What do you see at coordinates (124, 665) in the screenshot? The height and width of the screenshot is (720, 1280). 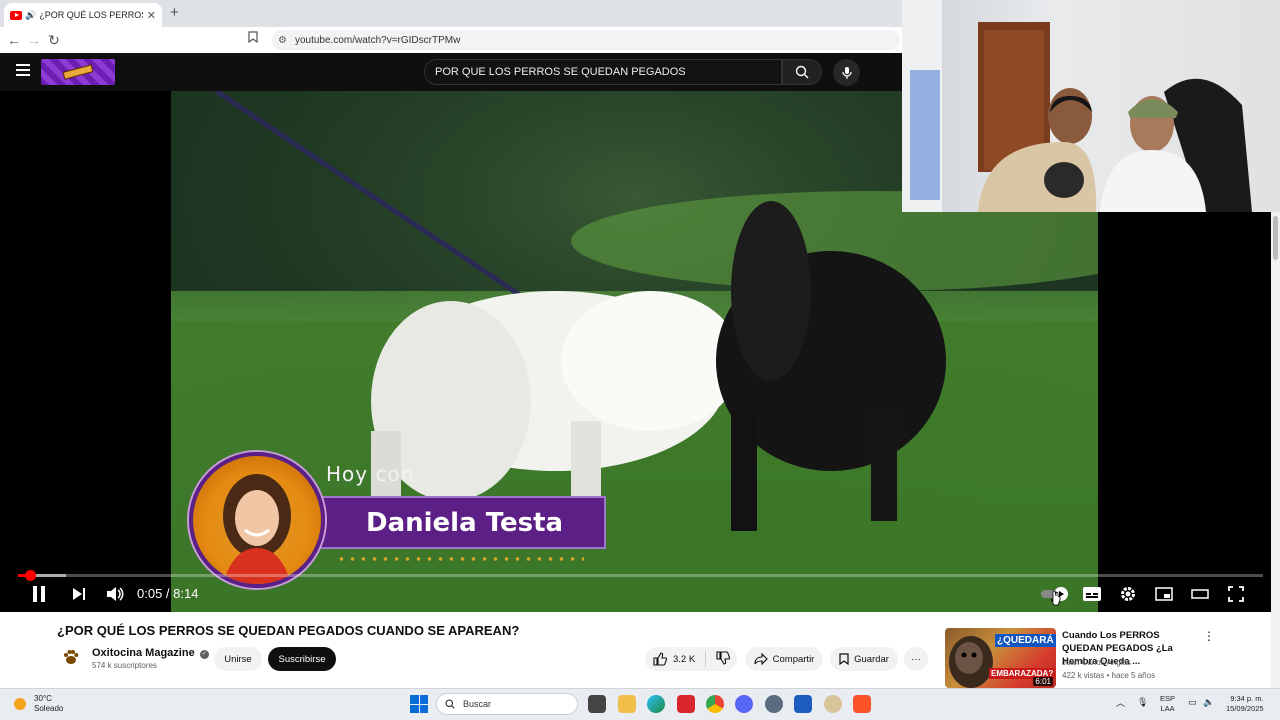 I see `subscriber-count: 574 k suscriptores` at bounding box center [124, 665].